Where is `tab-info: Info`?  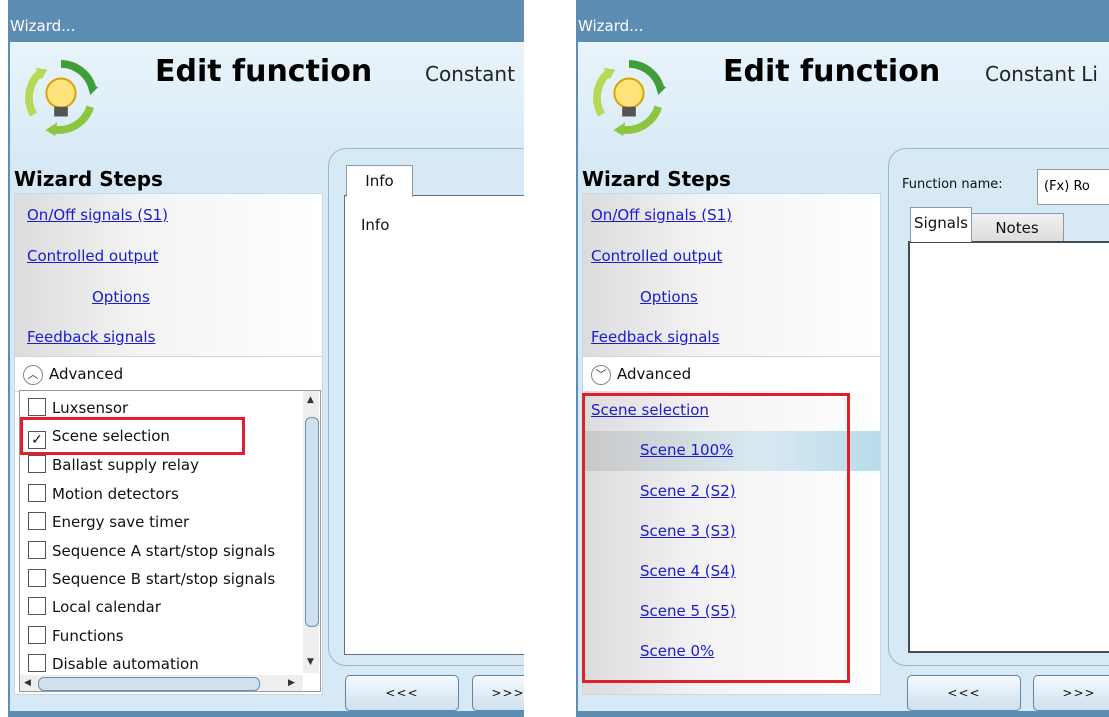 tab-info: Info is located at coordinates (379, 181).